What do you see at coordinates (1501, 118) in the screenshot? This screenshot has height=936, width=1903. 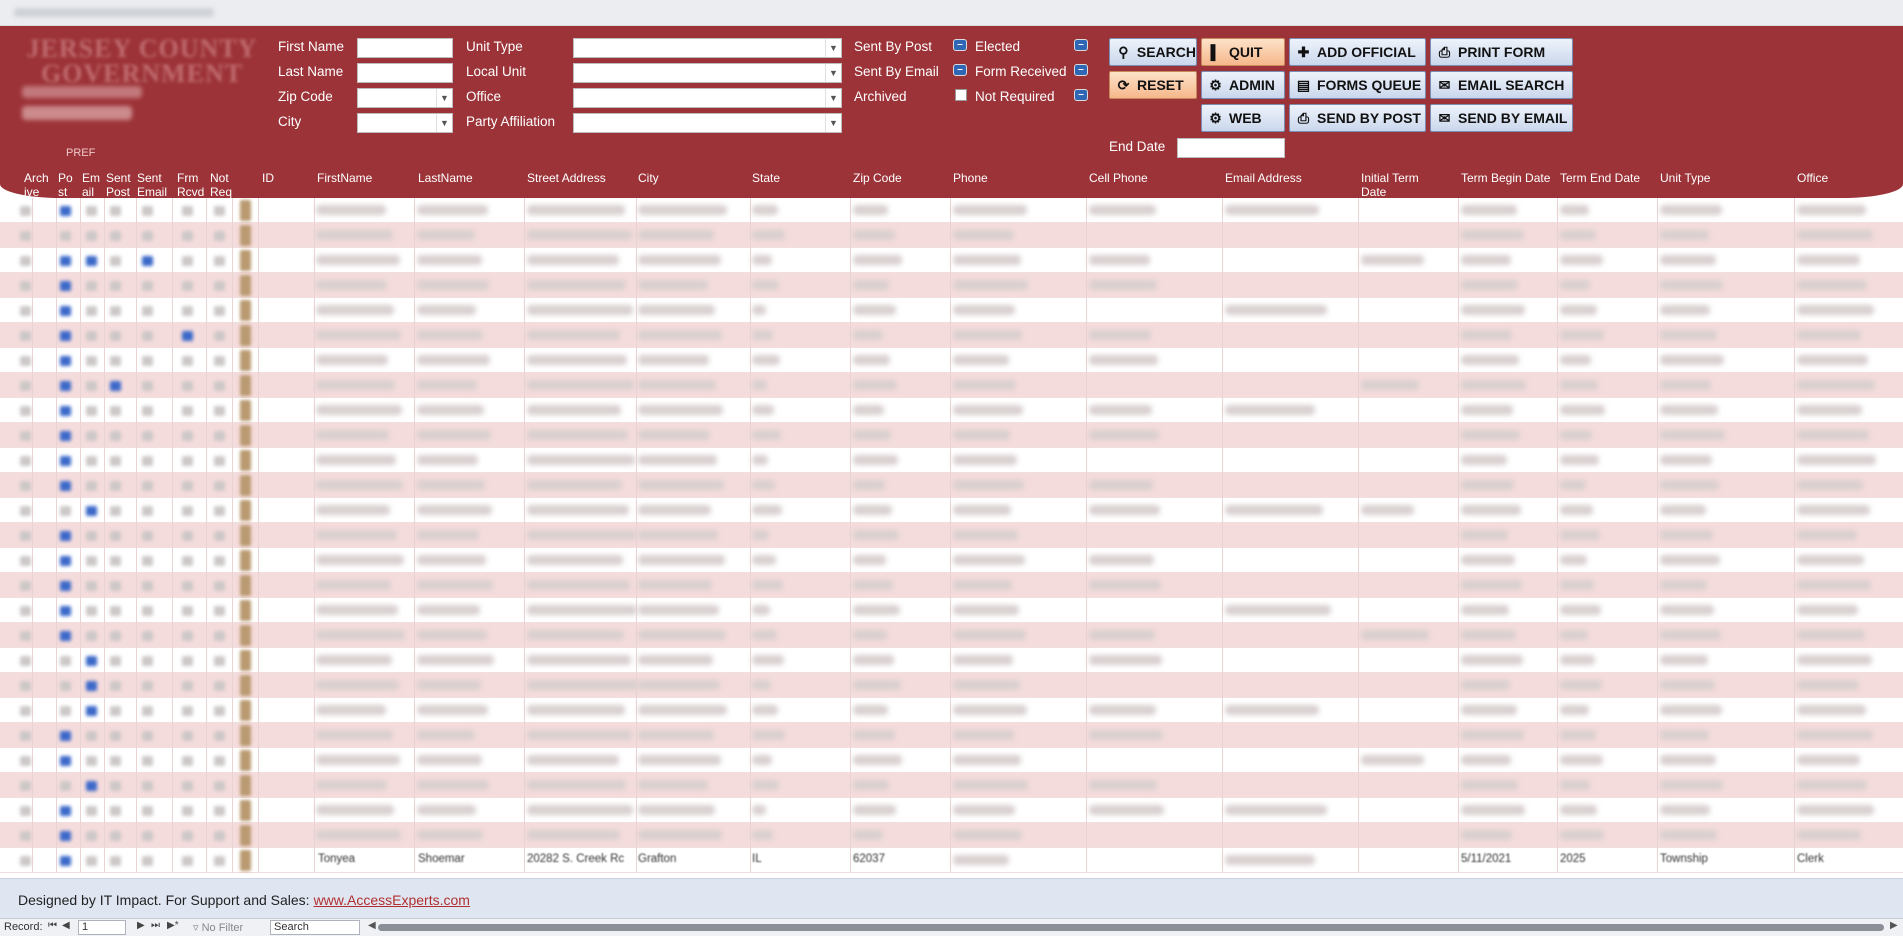 I see `send-by-email-button: ✉ SEND BY EMAIL` at bounding box center [1501, 118].